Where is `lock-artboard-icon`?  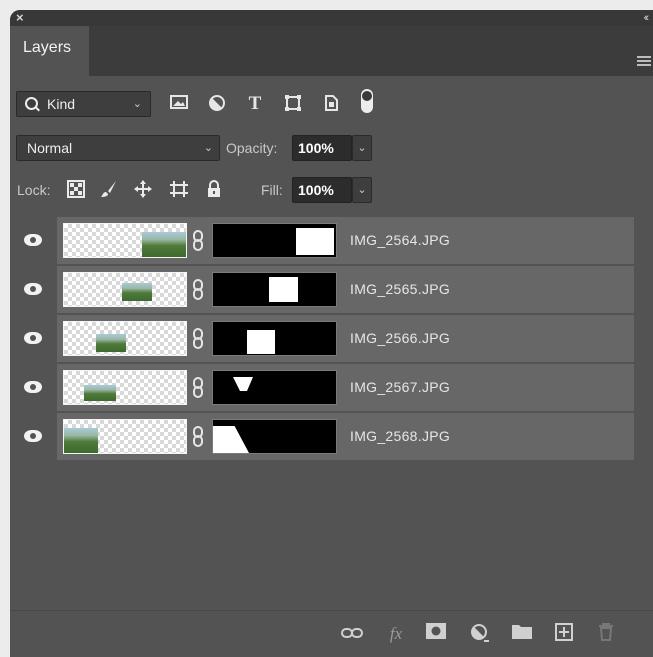
lock-artboard-icon is located at coordinates (179, 192).